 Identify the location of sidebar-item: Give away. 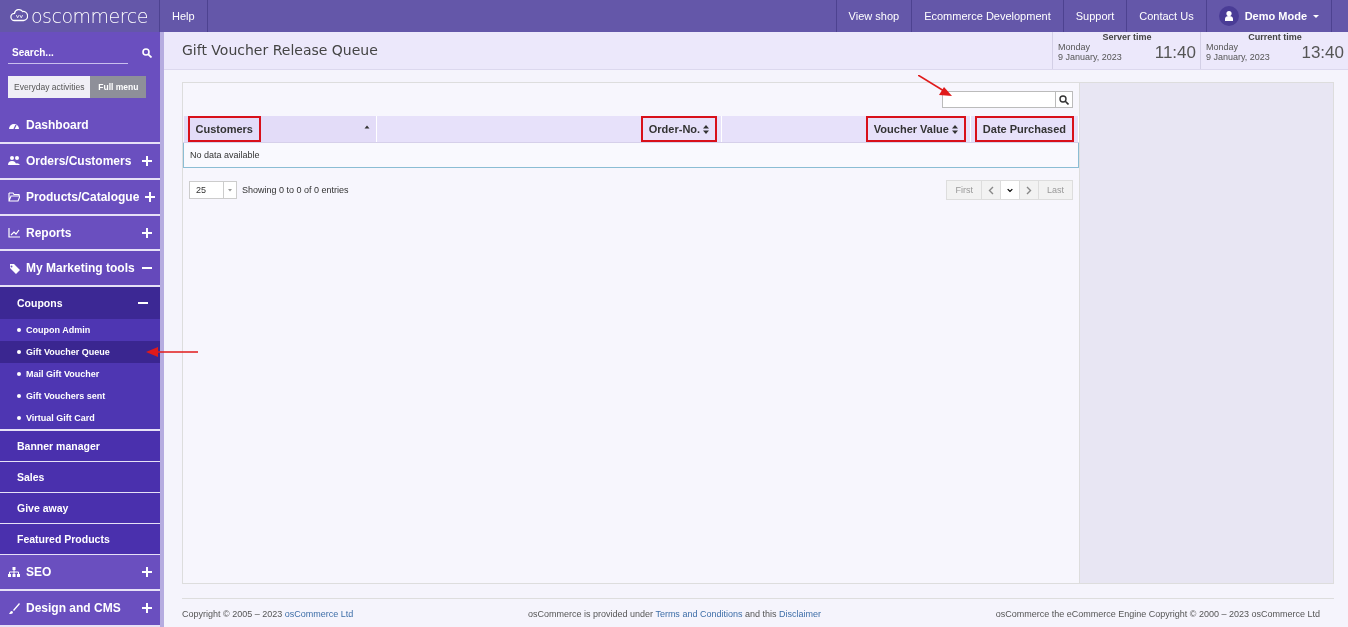
(80, 509).